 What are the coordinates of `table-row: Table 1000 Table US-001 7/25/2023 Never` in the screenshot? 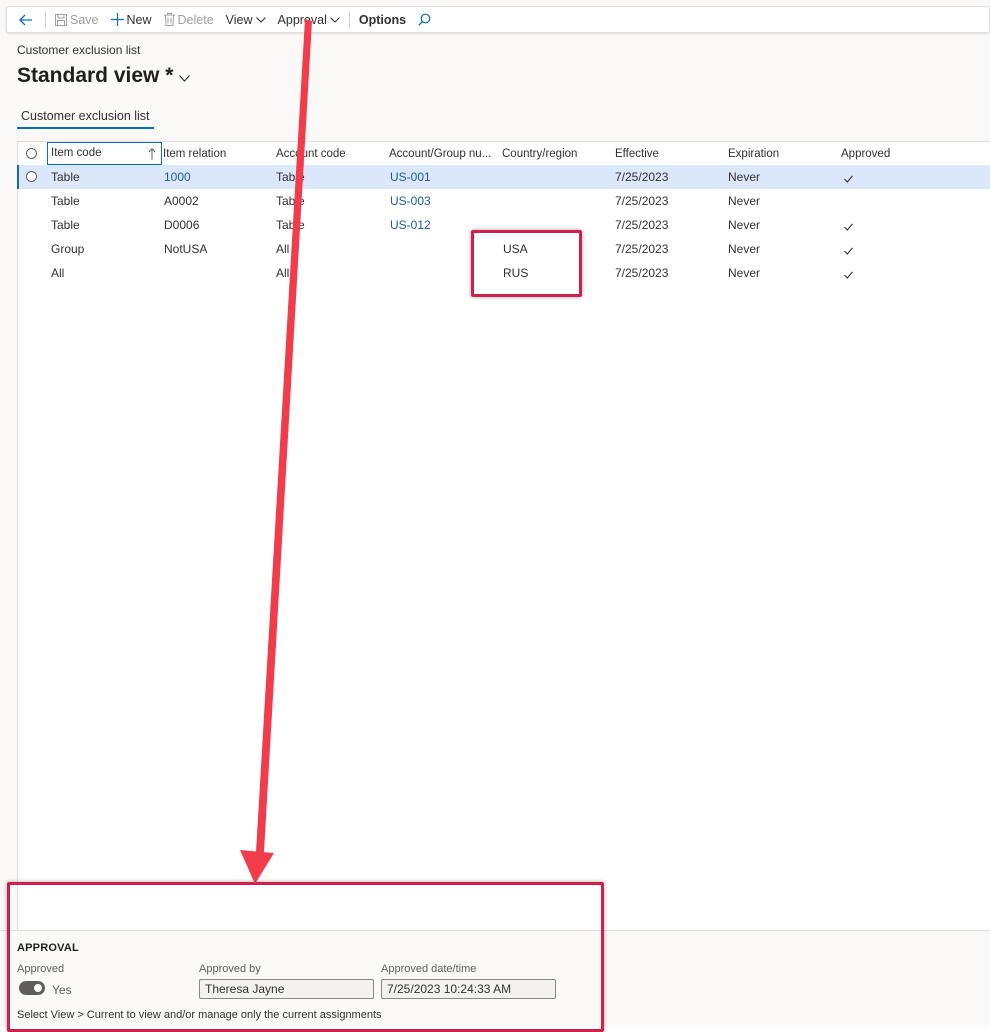 It's located at (503, 177).